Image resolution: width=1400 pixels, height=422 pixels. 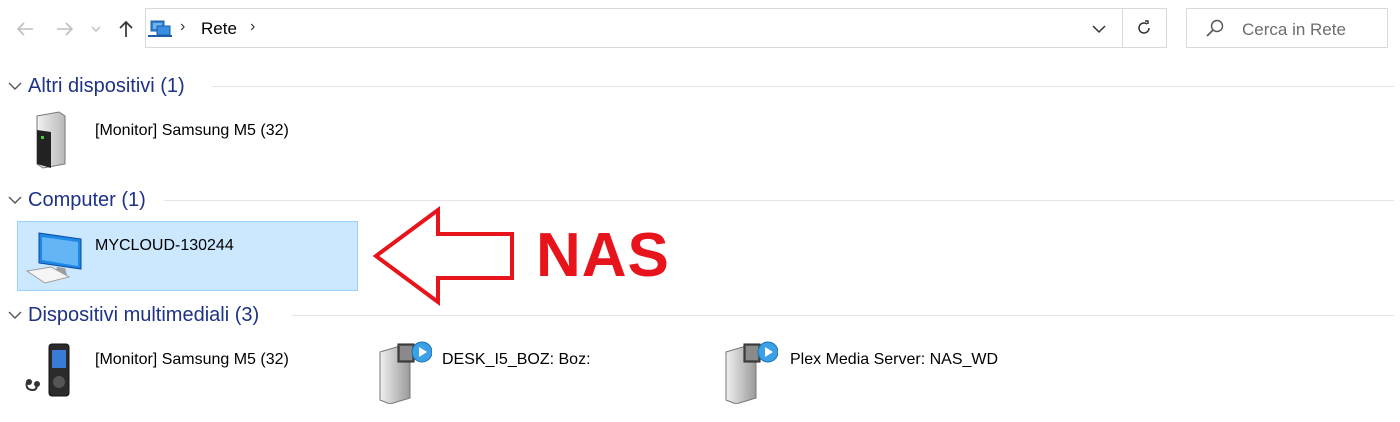 I want to click on back-arrow-icon, so click(x=24, y=29).